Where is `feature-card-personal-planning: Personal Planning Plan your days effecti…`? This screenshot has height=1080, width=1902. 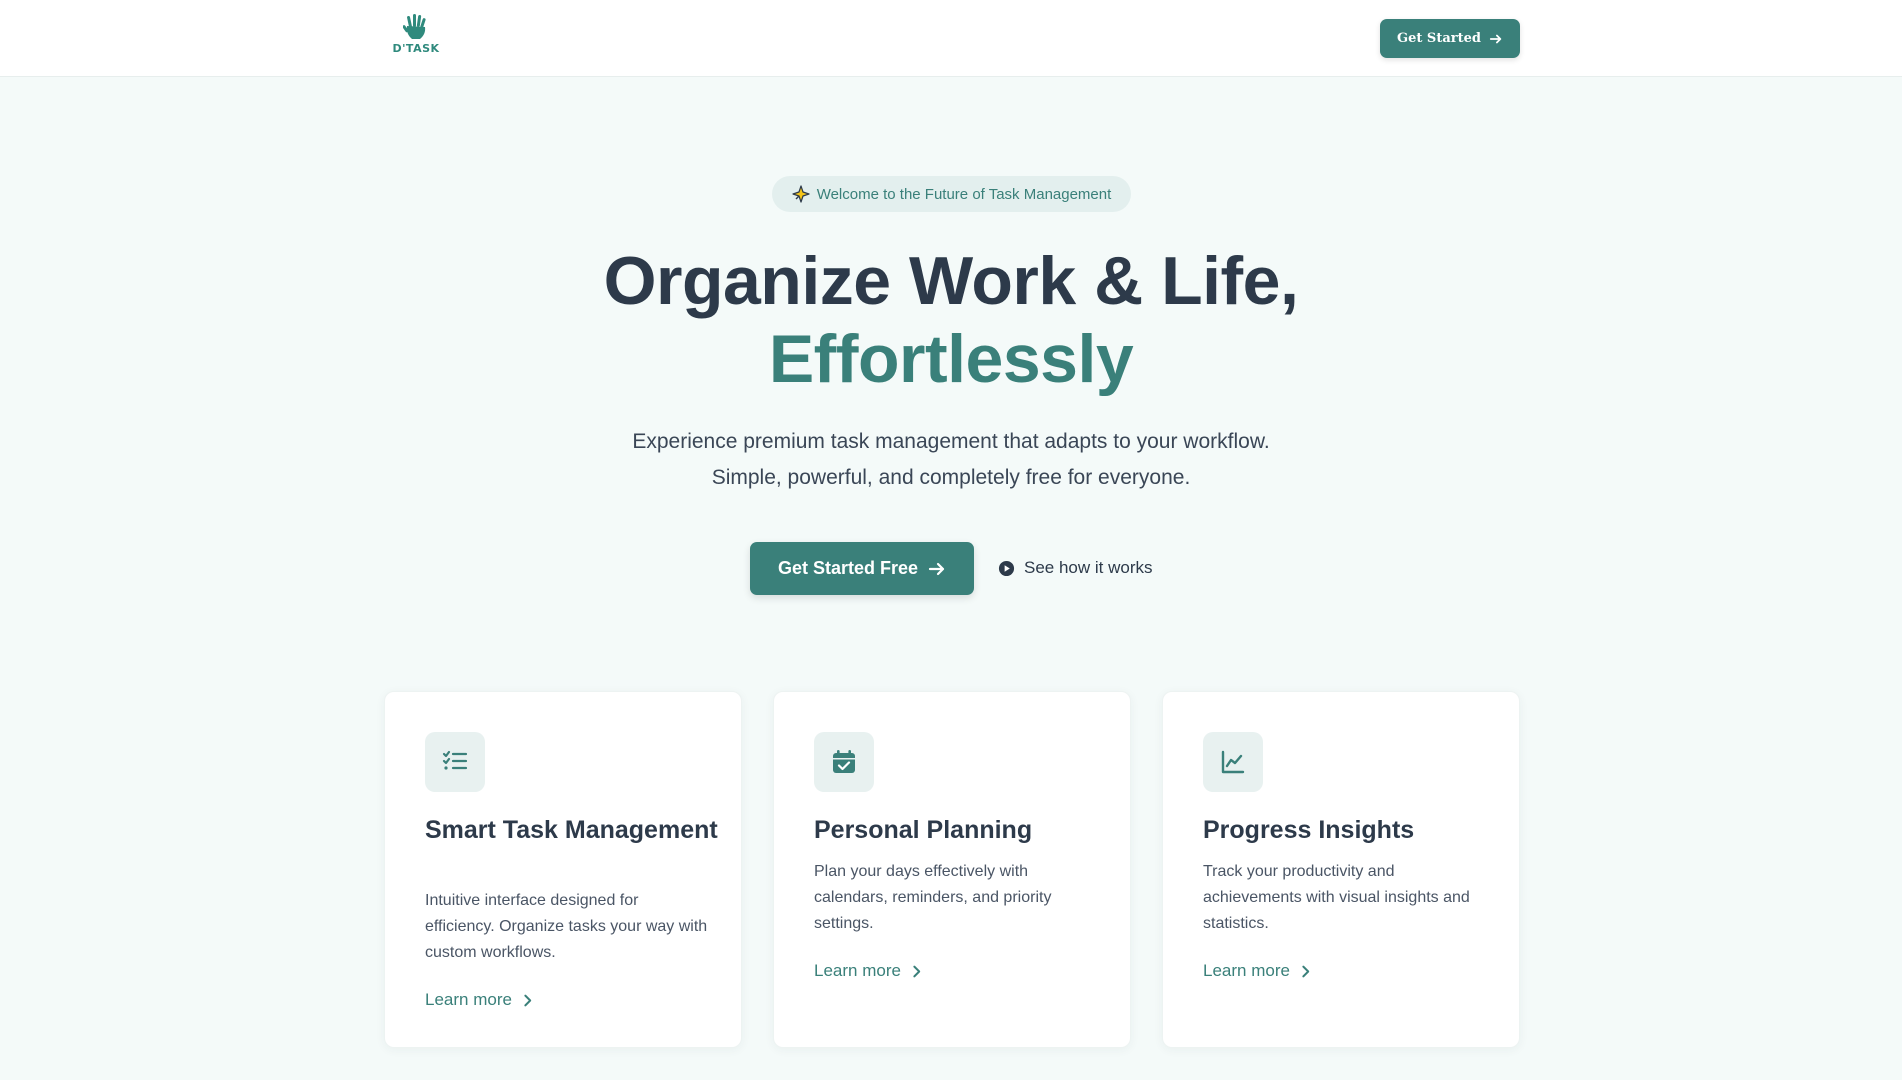 feature-card-personal-planning: Personal Planning Plan your days effecti… is located at coordinates (952, 869).